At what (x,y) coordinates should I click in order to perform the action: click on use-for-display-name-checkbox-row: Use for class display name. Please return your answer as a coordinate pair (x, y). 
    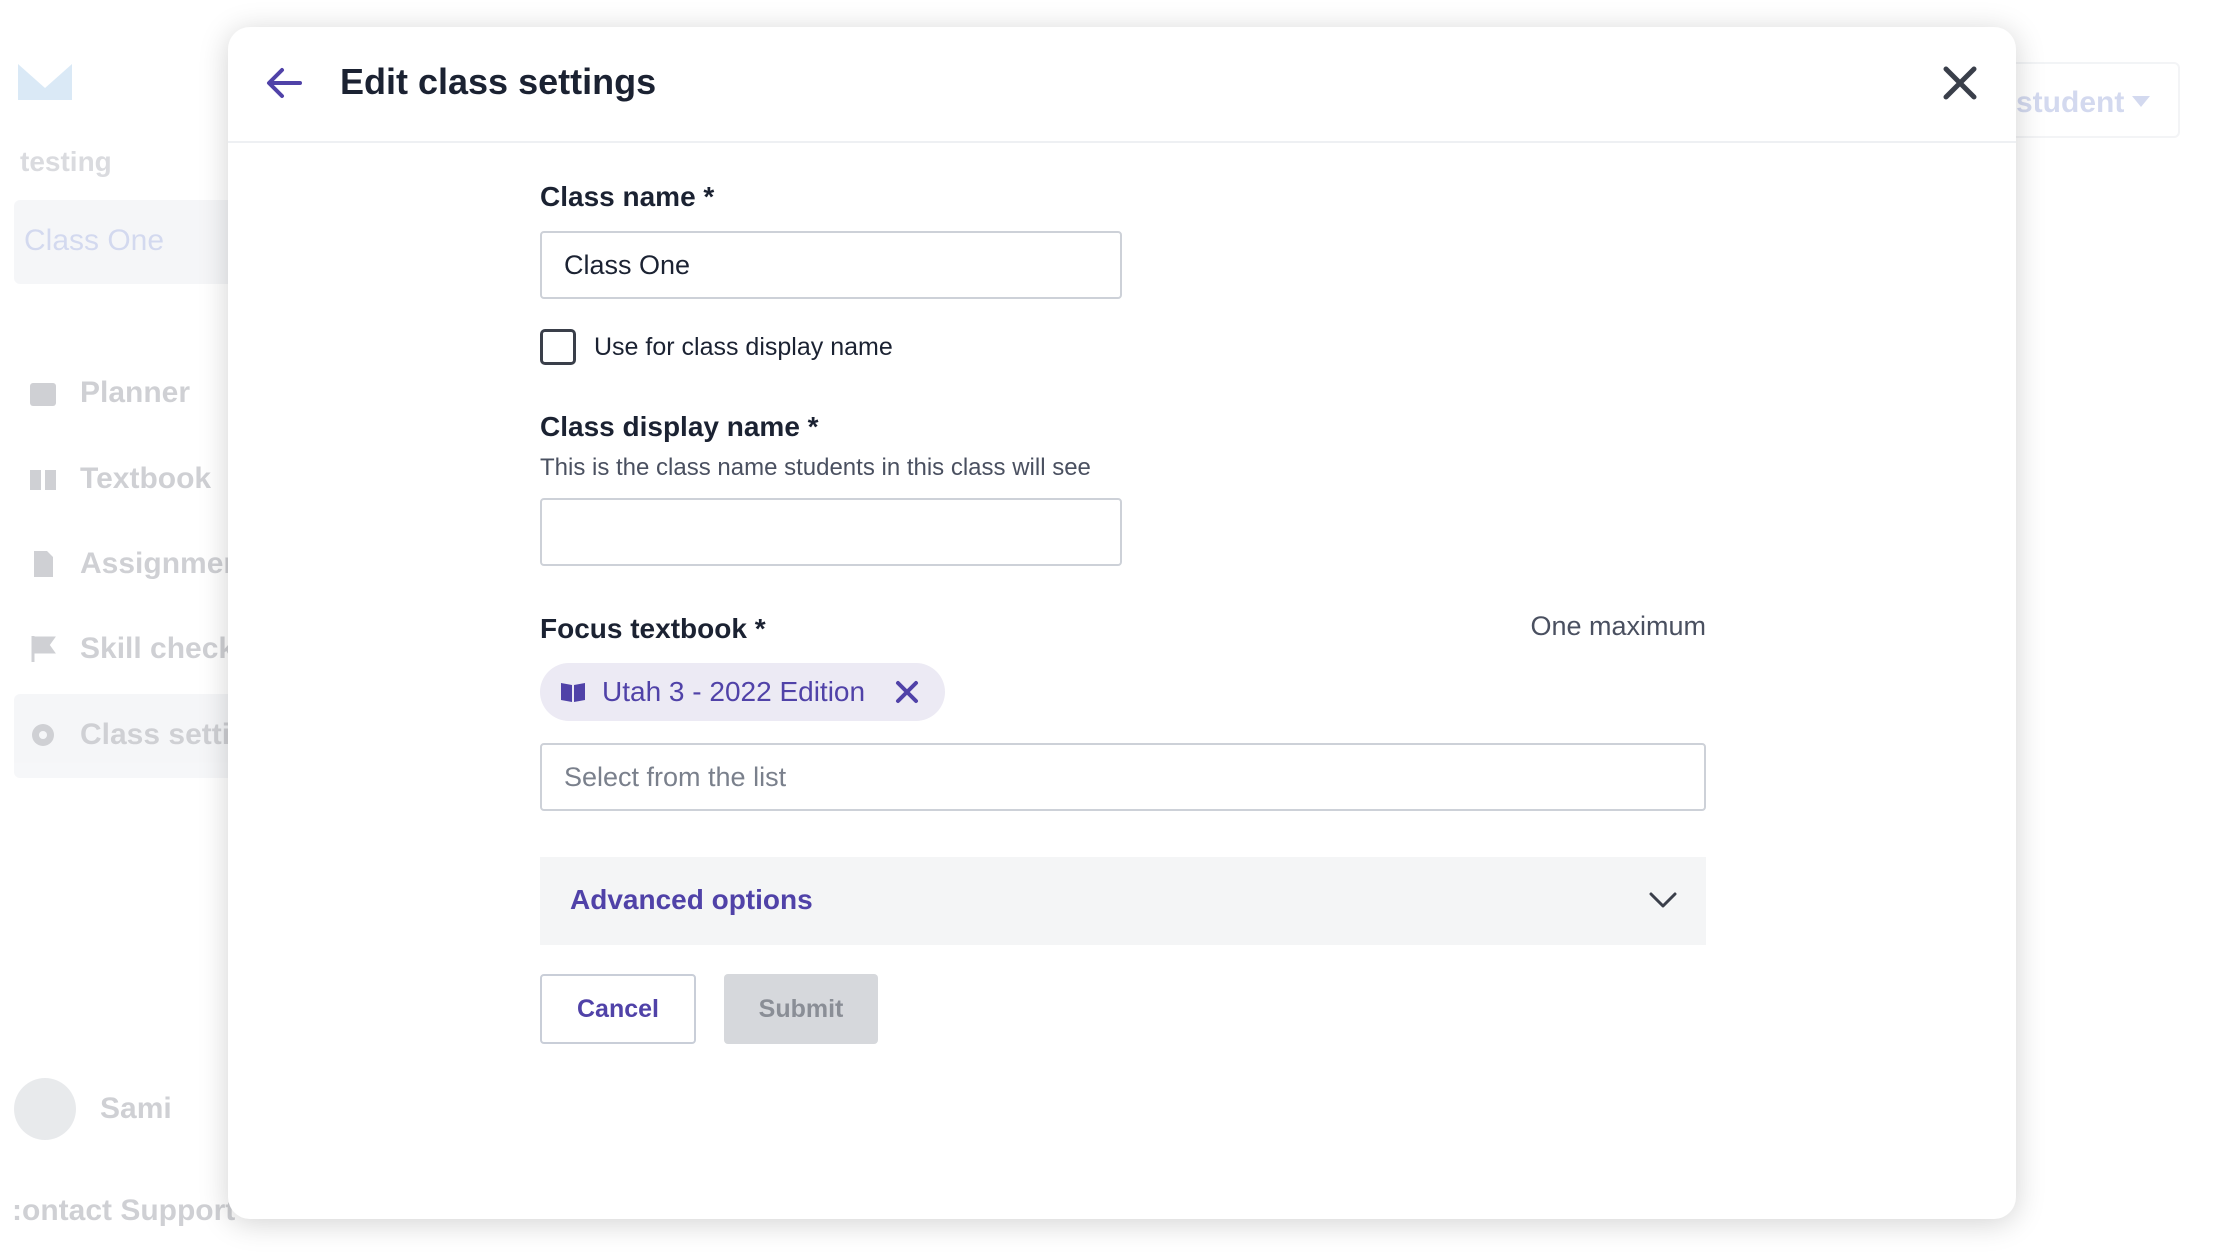
    Looking at the image, I should click on (716, 347).